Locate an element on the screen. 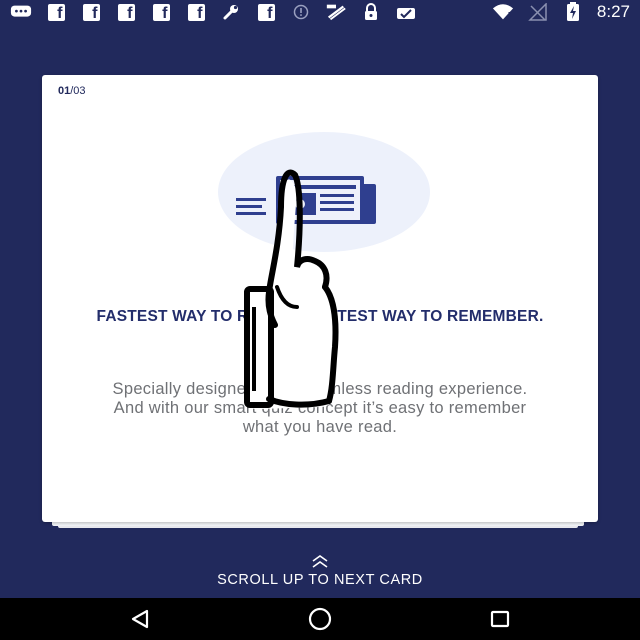 Image resolution: width=640 pixels, height=640 pixels. wrench-icon is located at coordinates (231, 12).